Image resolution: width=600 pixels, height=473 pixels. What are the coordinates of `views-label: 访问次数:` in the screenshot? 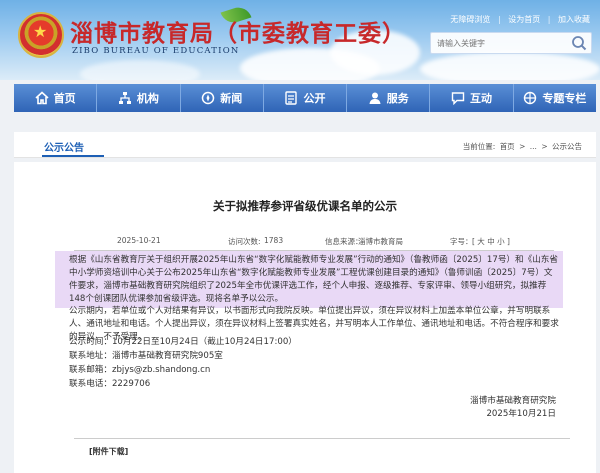 It's located at (244, 241).